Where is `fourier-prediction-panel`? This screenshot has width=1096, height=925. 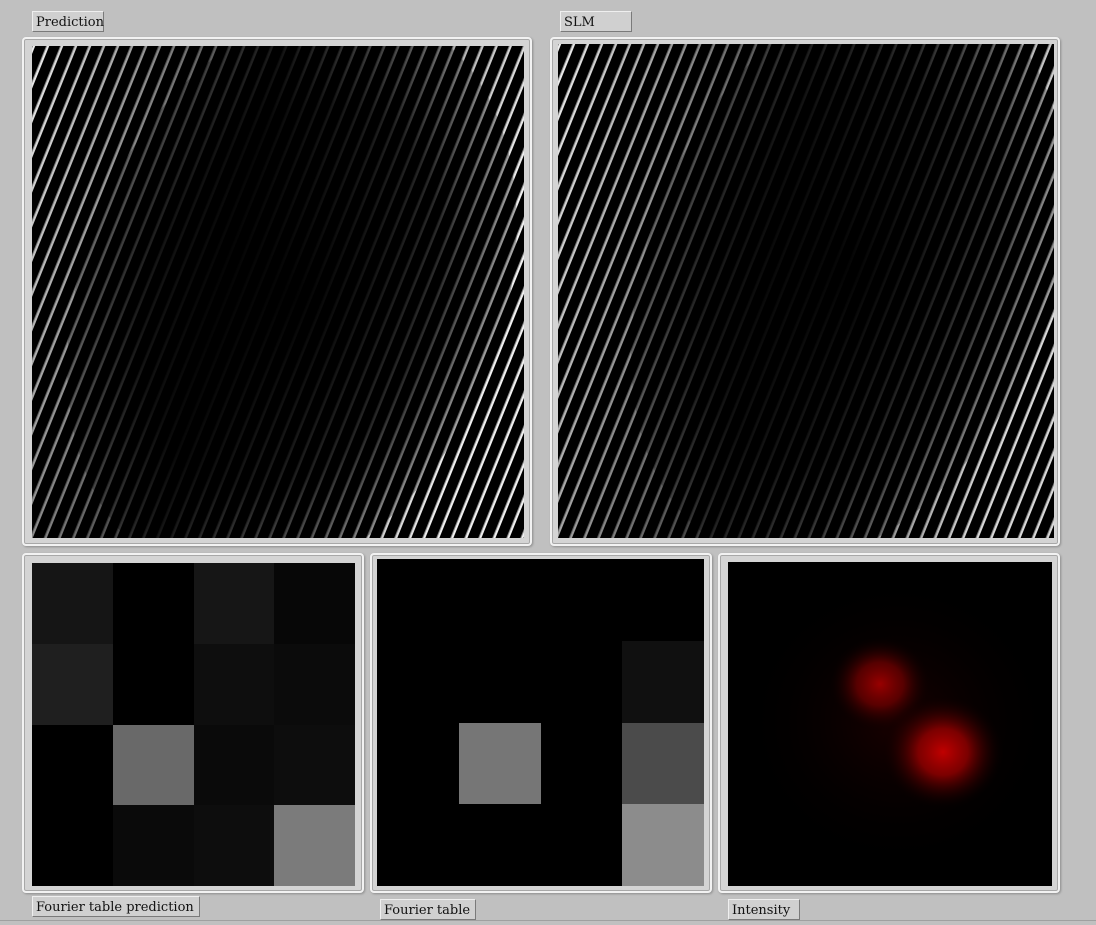 fourier-prediction-panel is located at coordinates (193, 723).